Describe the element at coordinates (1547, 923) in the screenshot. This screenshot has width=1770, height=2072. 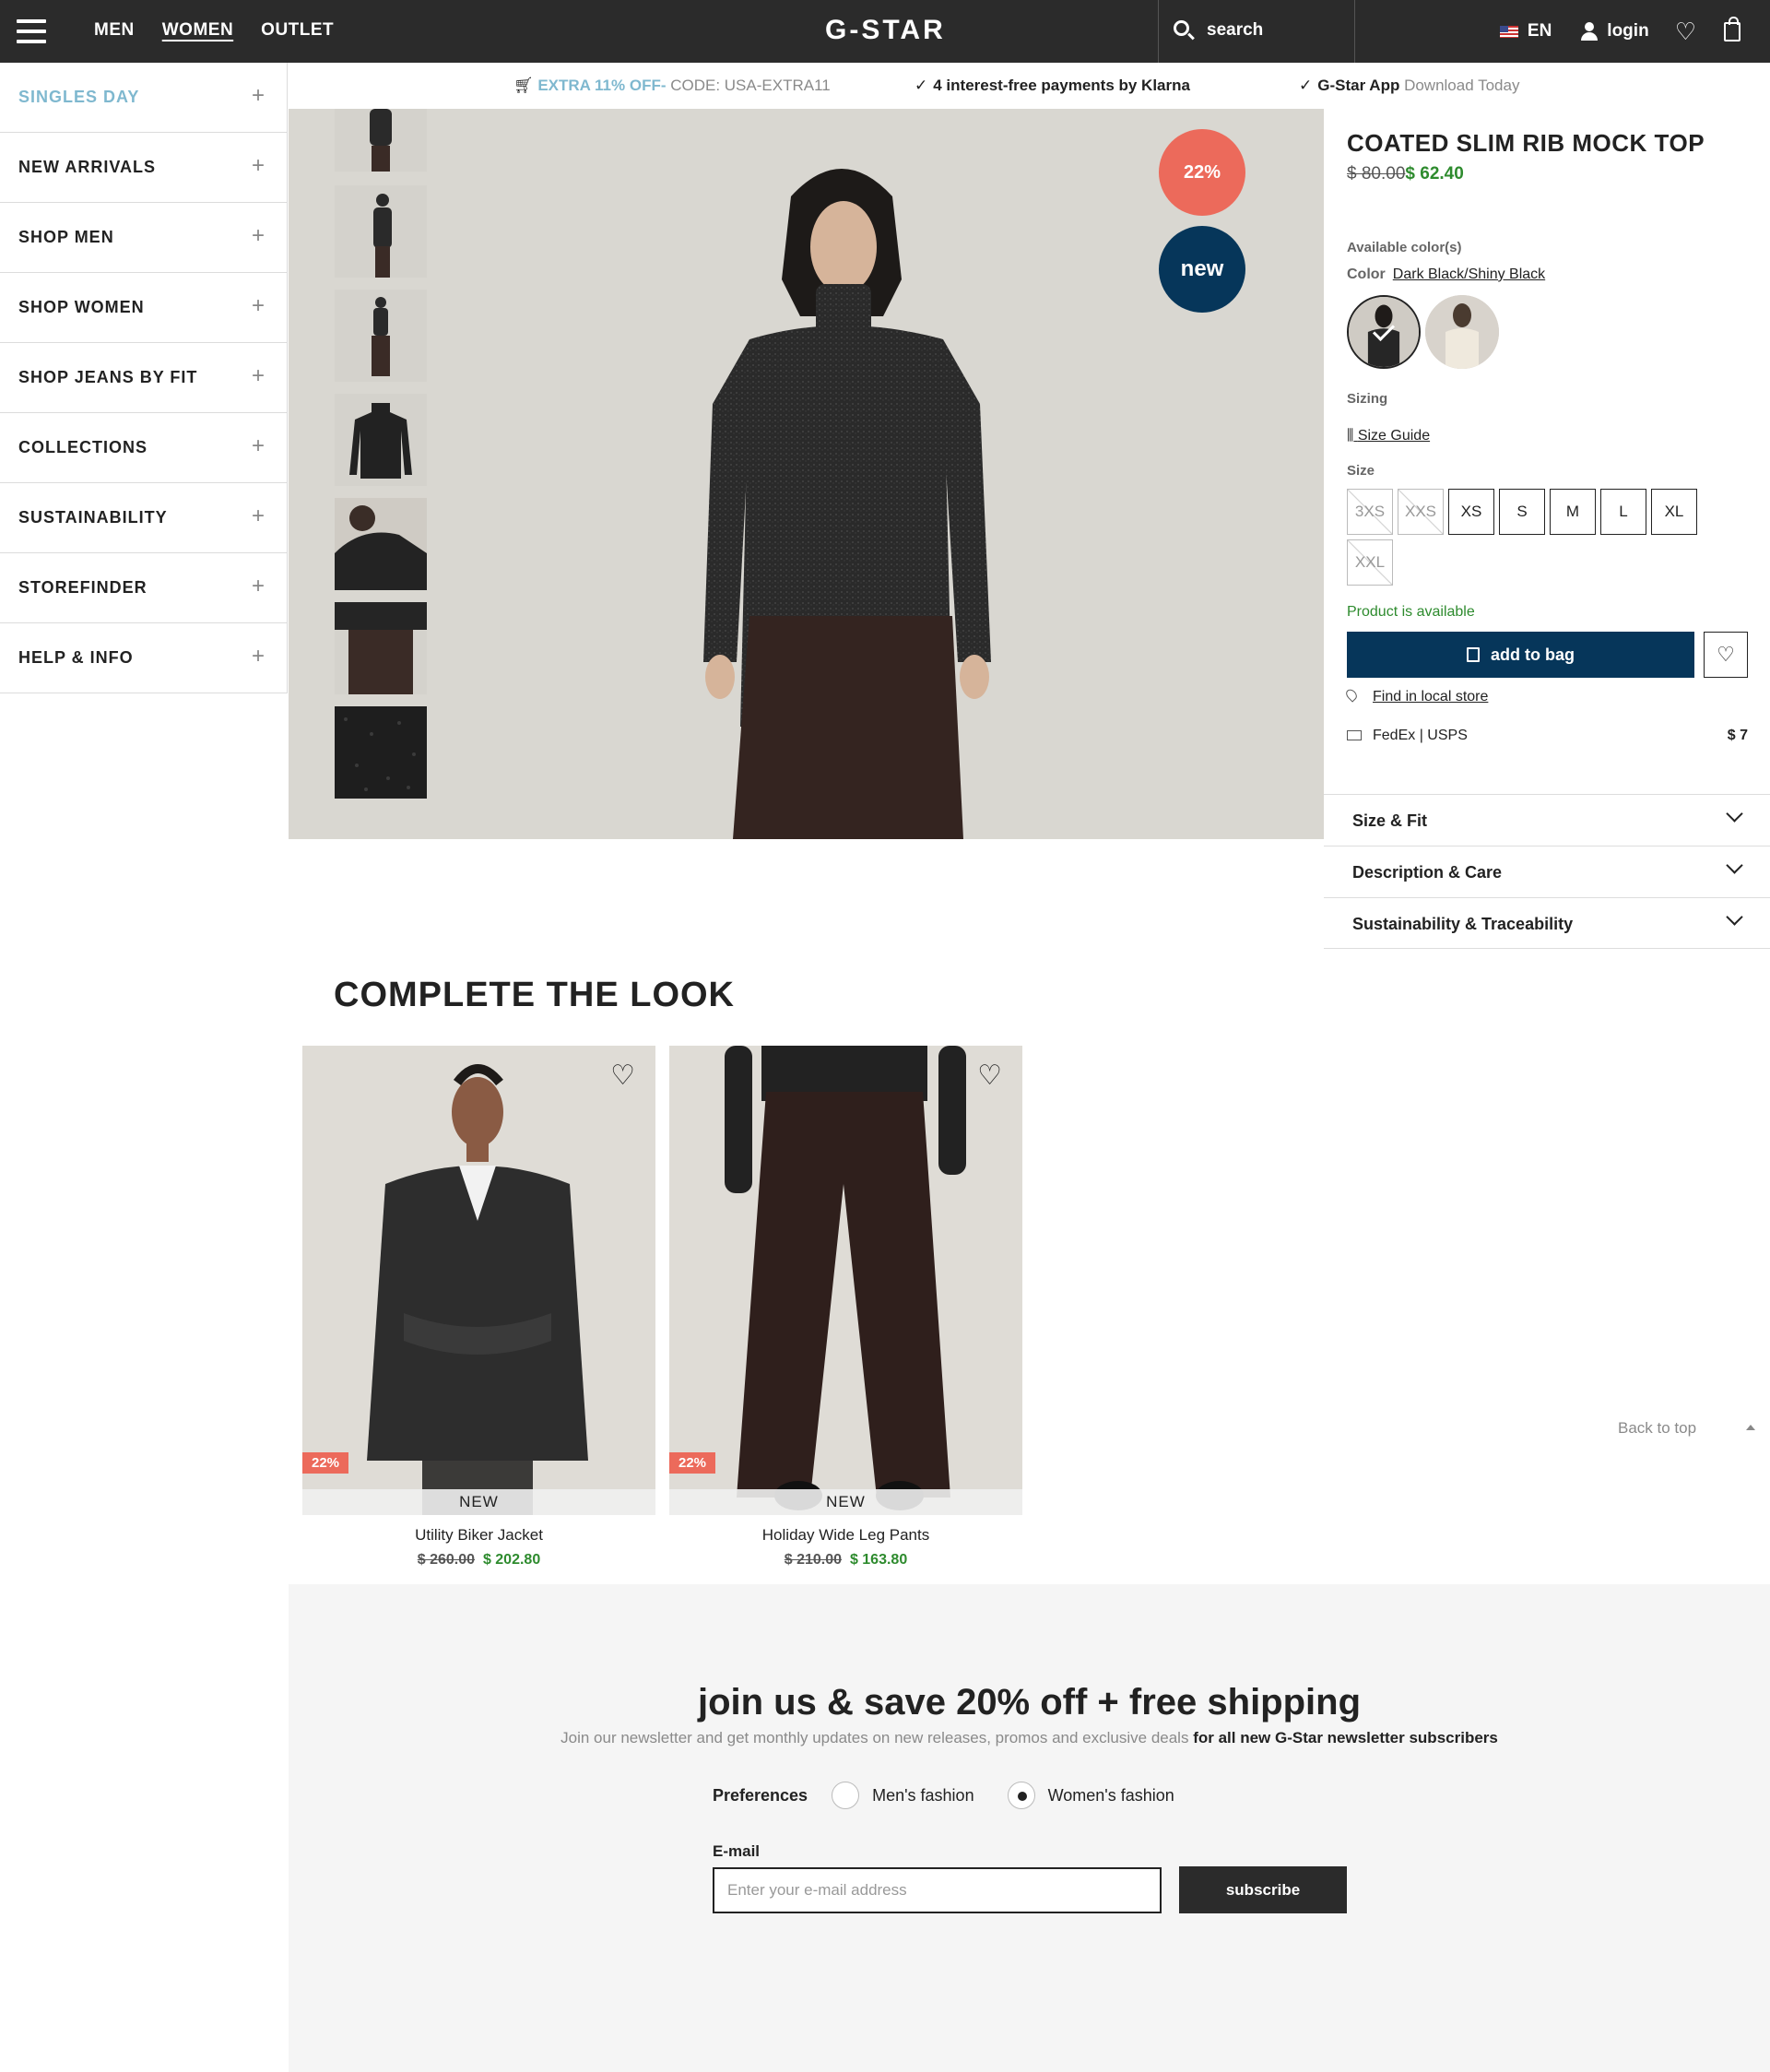
I see `accordion-sustainability: Sustainability & Traceability` at that location.